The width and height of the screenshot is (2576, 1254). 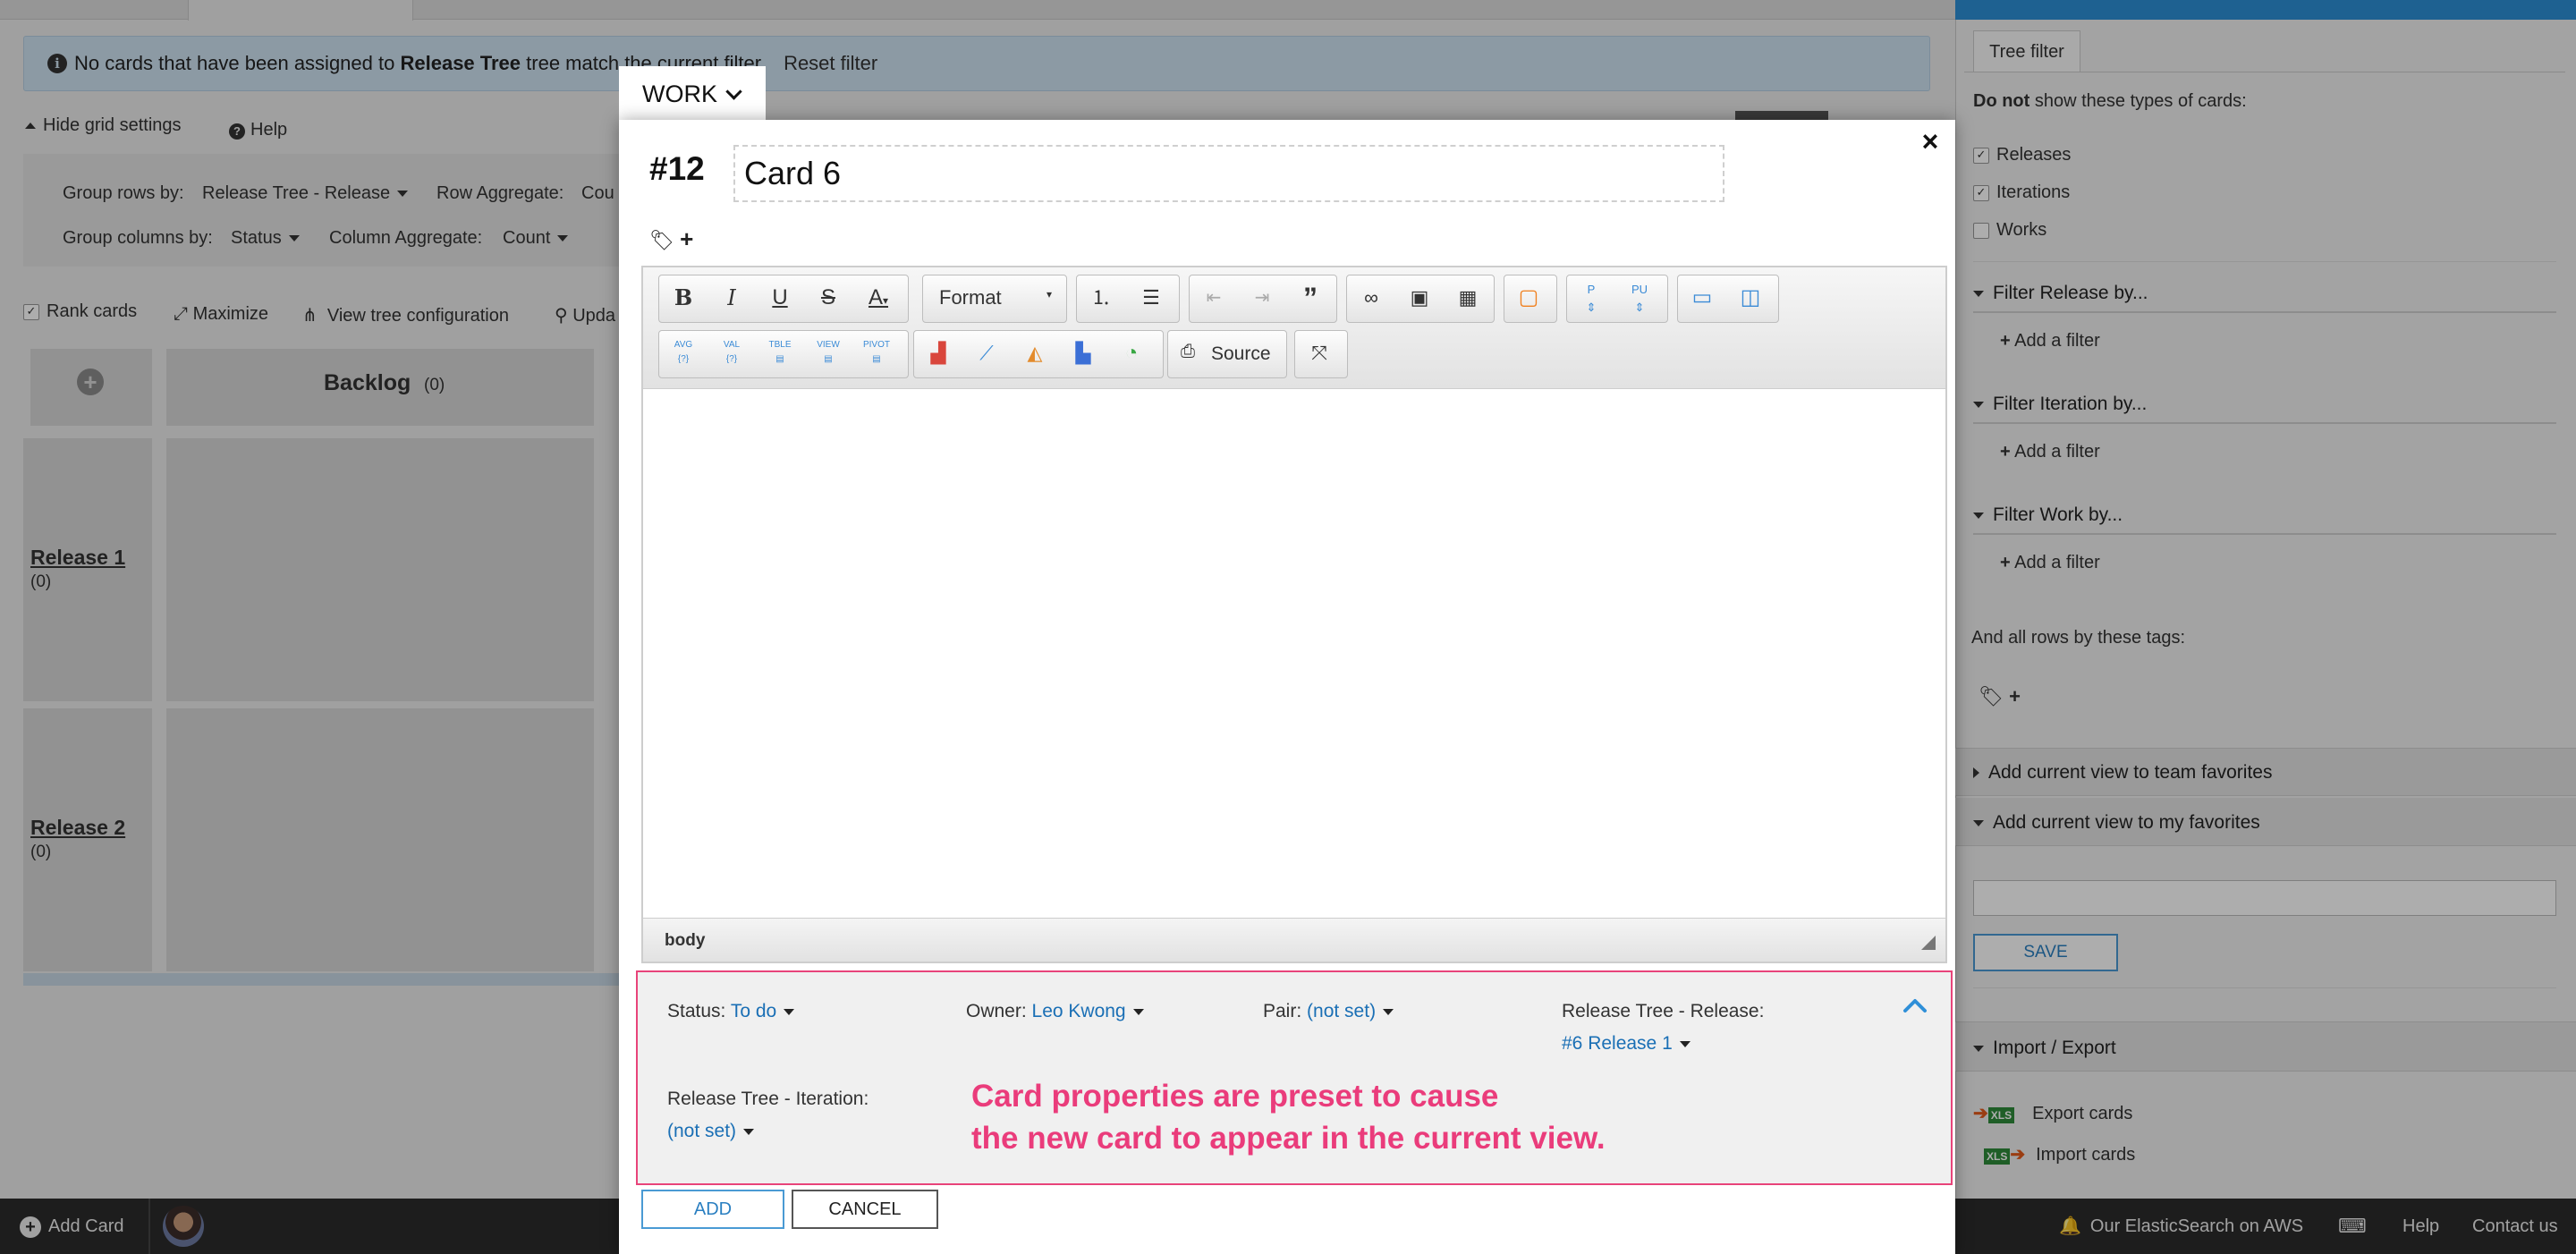 What do you see at coordinates (1728, 299) in the screenshot?
I see `view-group: ▭ ◫` at bounding box center [1728, 299].